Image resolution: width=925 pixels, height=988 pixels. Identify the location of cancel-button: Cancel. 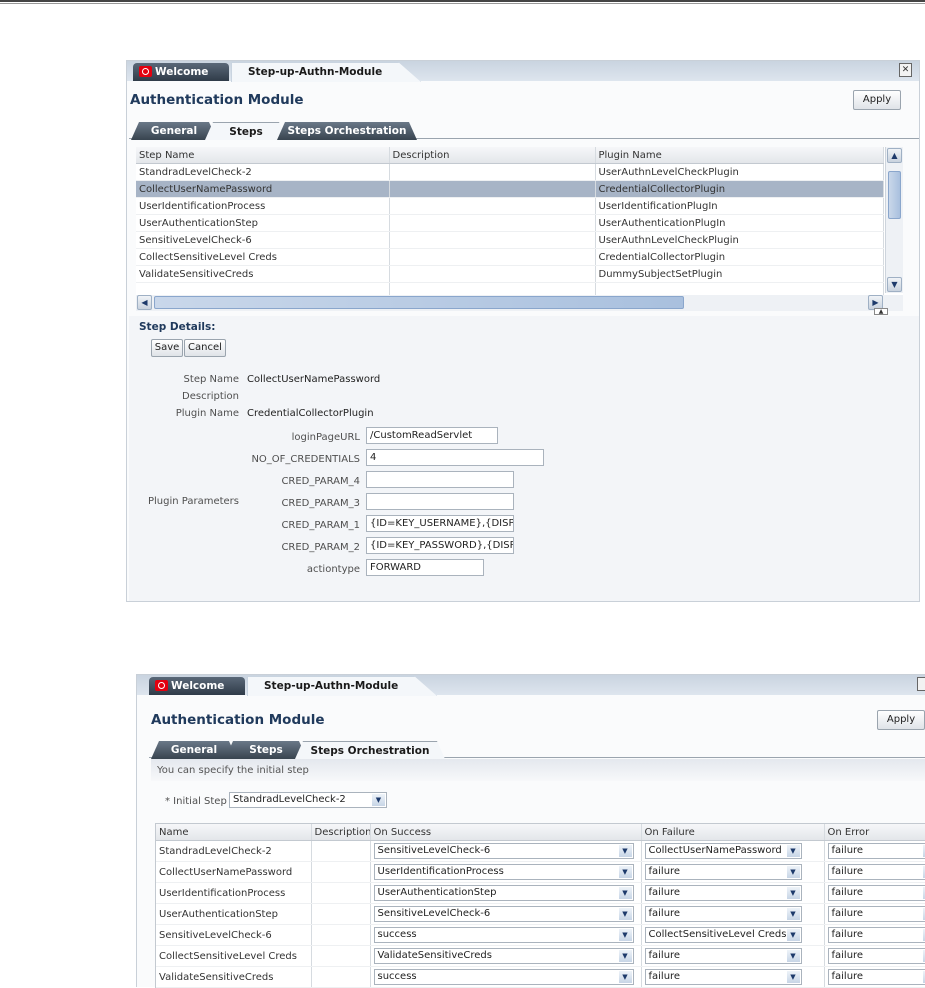
(205, 348).